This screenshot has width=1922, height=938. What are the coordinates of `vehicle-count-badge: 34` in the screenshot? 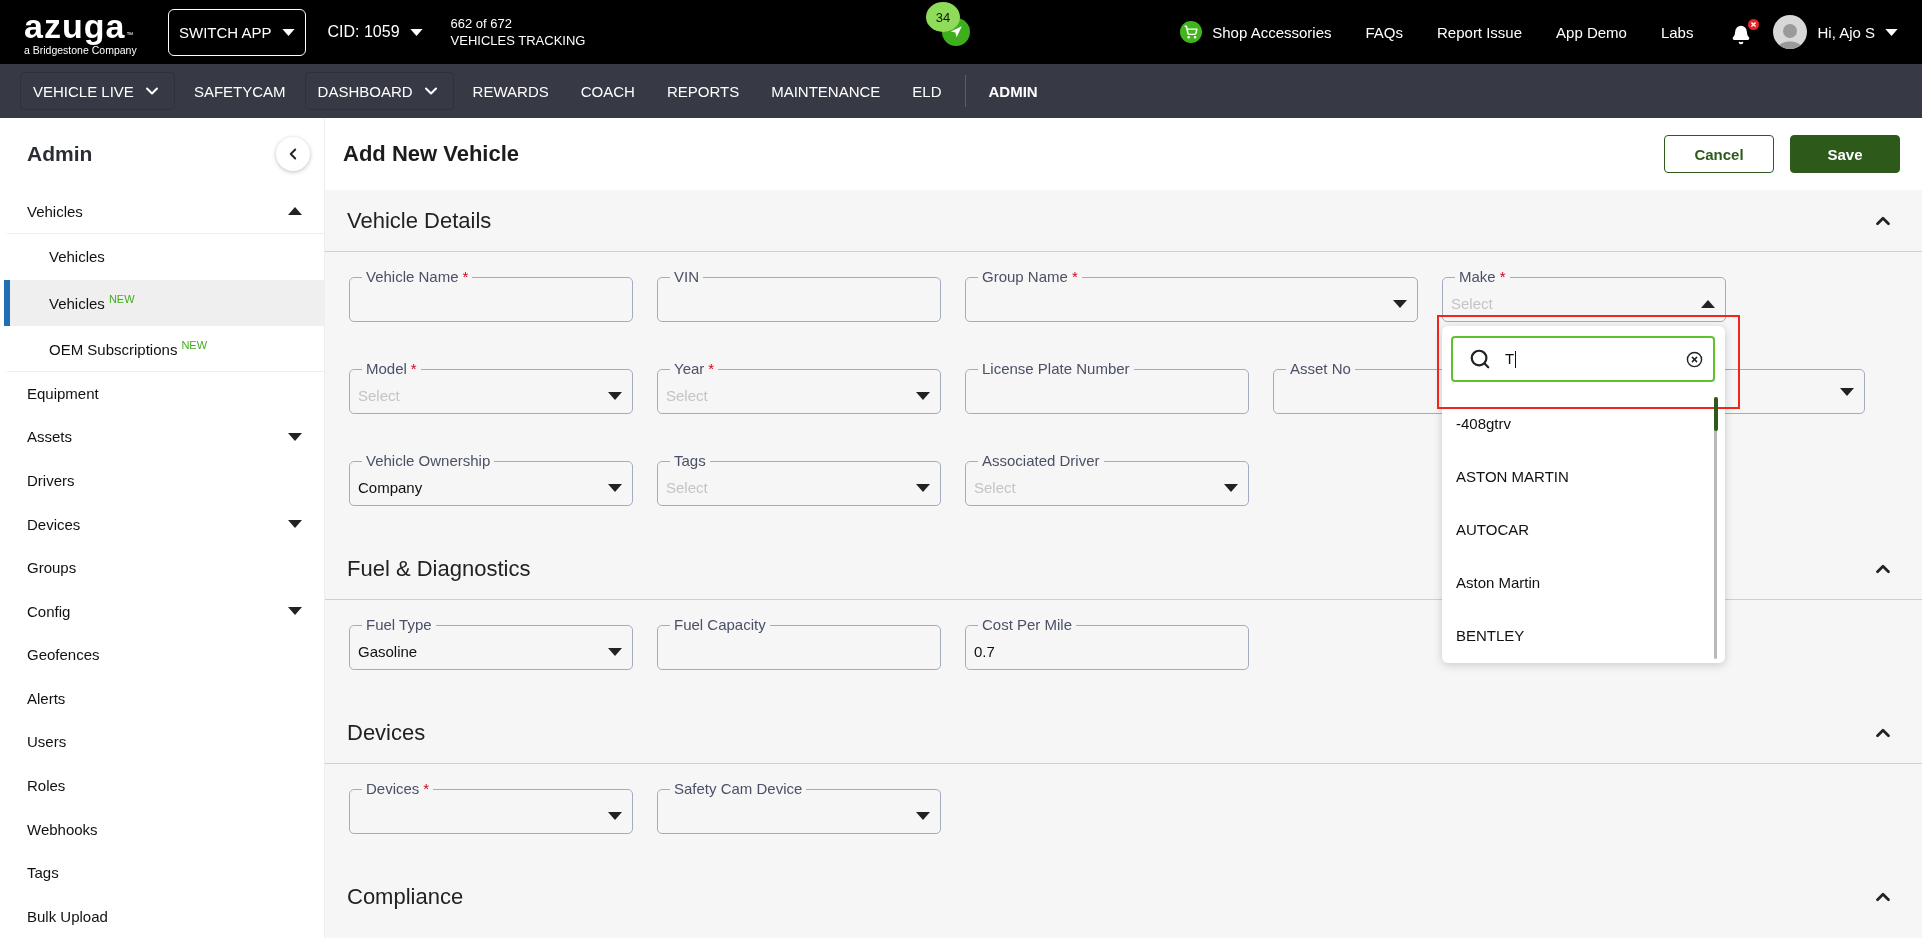 It's located at (943, 17).